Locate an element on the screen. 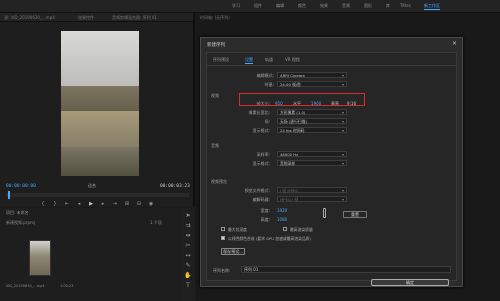  workspace-tab-learn: 学习 is located at coordinates (236, 6).